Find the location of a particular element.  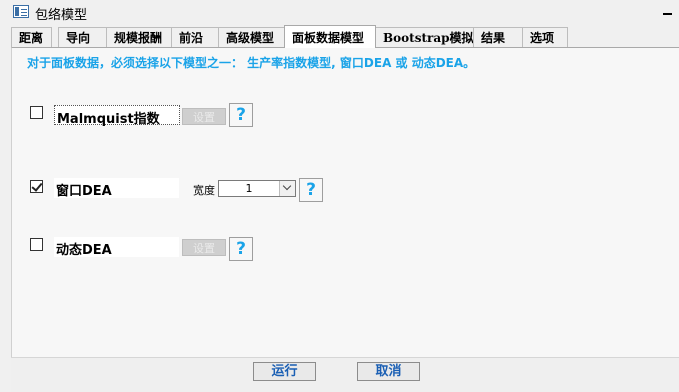

dynamic-dea-help-icon: ? is located at coordinates (241, 249).